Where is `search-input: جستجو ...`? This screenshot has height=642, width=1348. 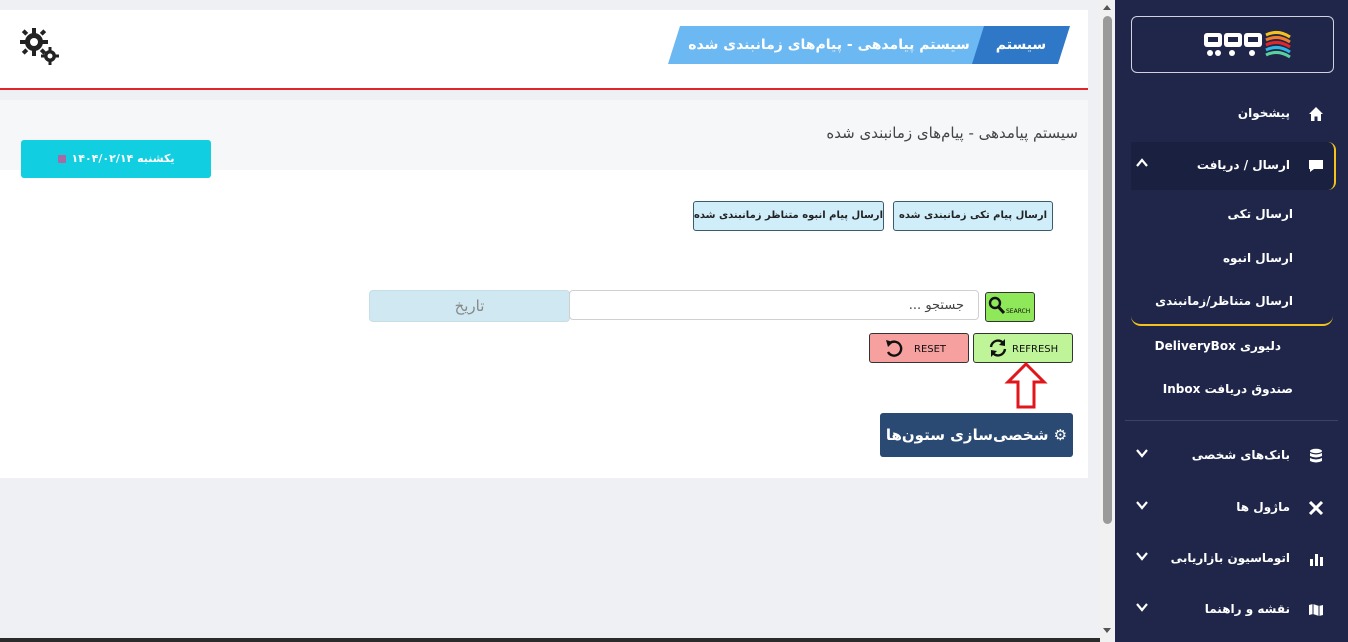 search-input: جستجو ... is located at coordinates (774, 305).